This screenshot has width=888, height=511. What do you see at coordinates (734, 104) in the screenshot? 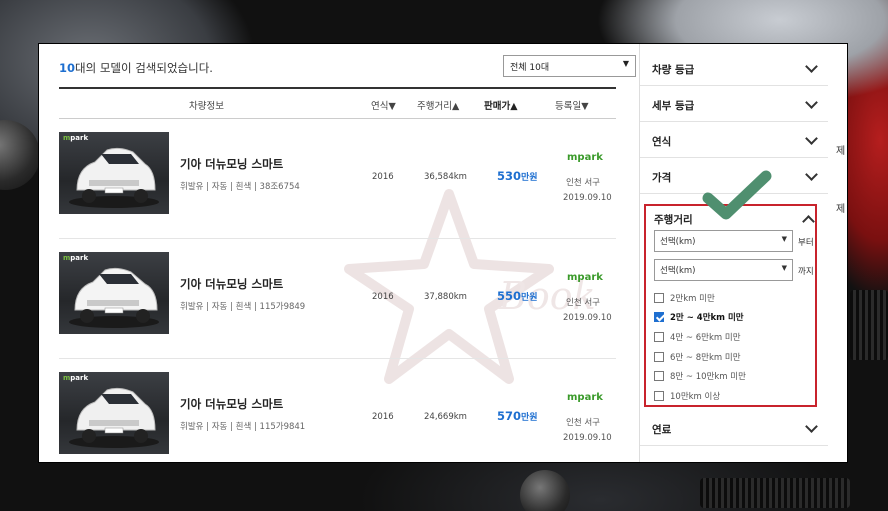
I see `filter-sub-grade: 세부 등급` at bounding box center [734, 104].